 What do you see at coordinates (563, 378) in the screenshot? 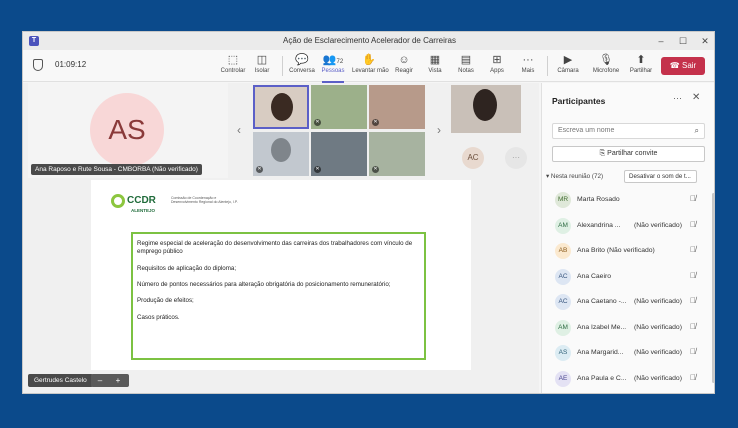
I see `avatar: AE` at bounding box center [563, 378].